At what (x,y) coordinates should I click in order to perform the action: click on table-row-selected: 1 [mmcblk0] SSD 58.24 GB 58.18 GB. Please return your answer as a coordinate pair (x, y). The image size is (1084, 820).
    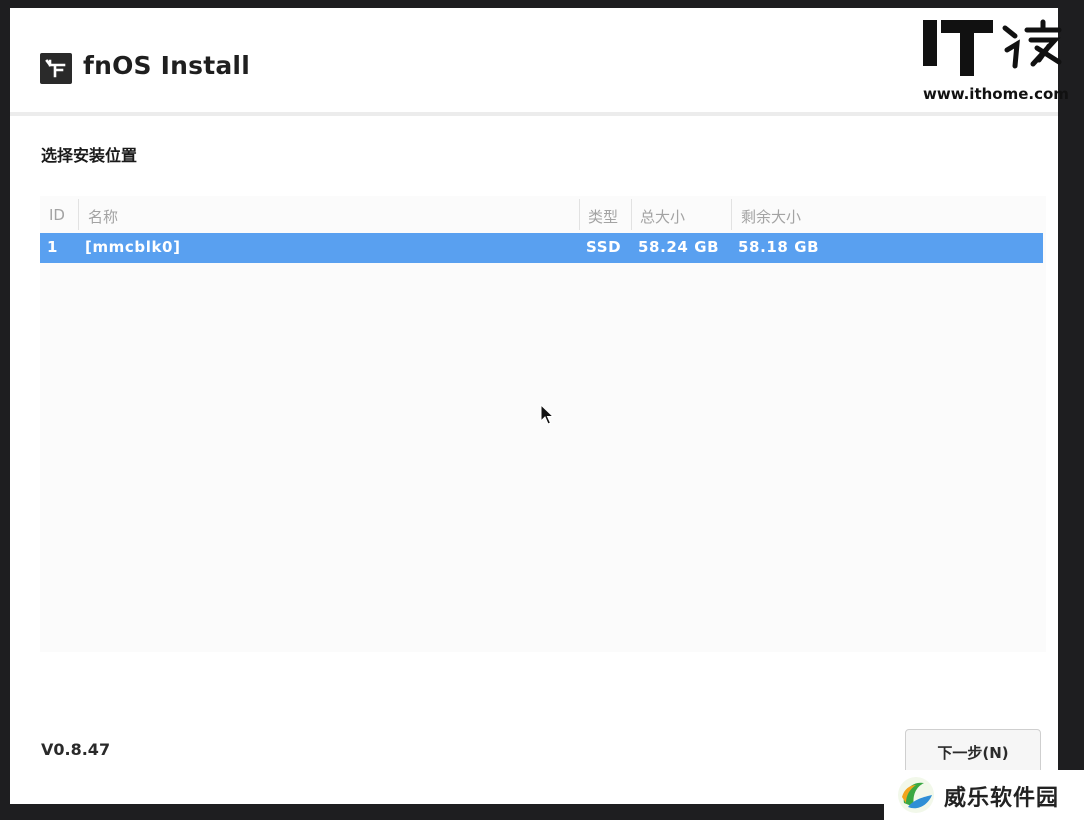
    Looking at the image, I should click on (541, 248).